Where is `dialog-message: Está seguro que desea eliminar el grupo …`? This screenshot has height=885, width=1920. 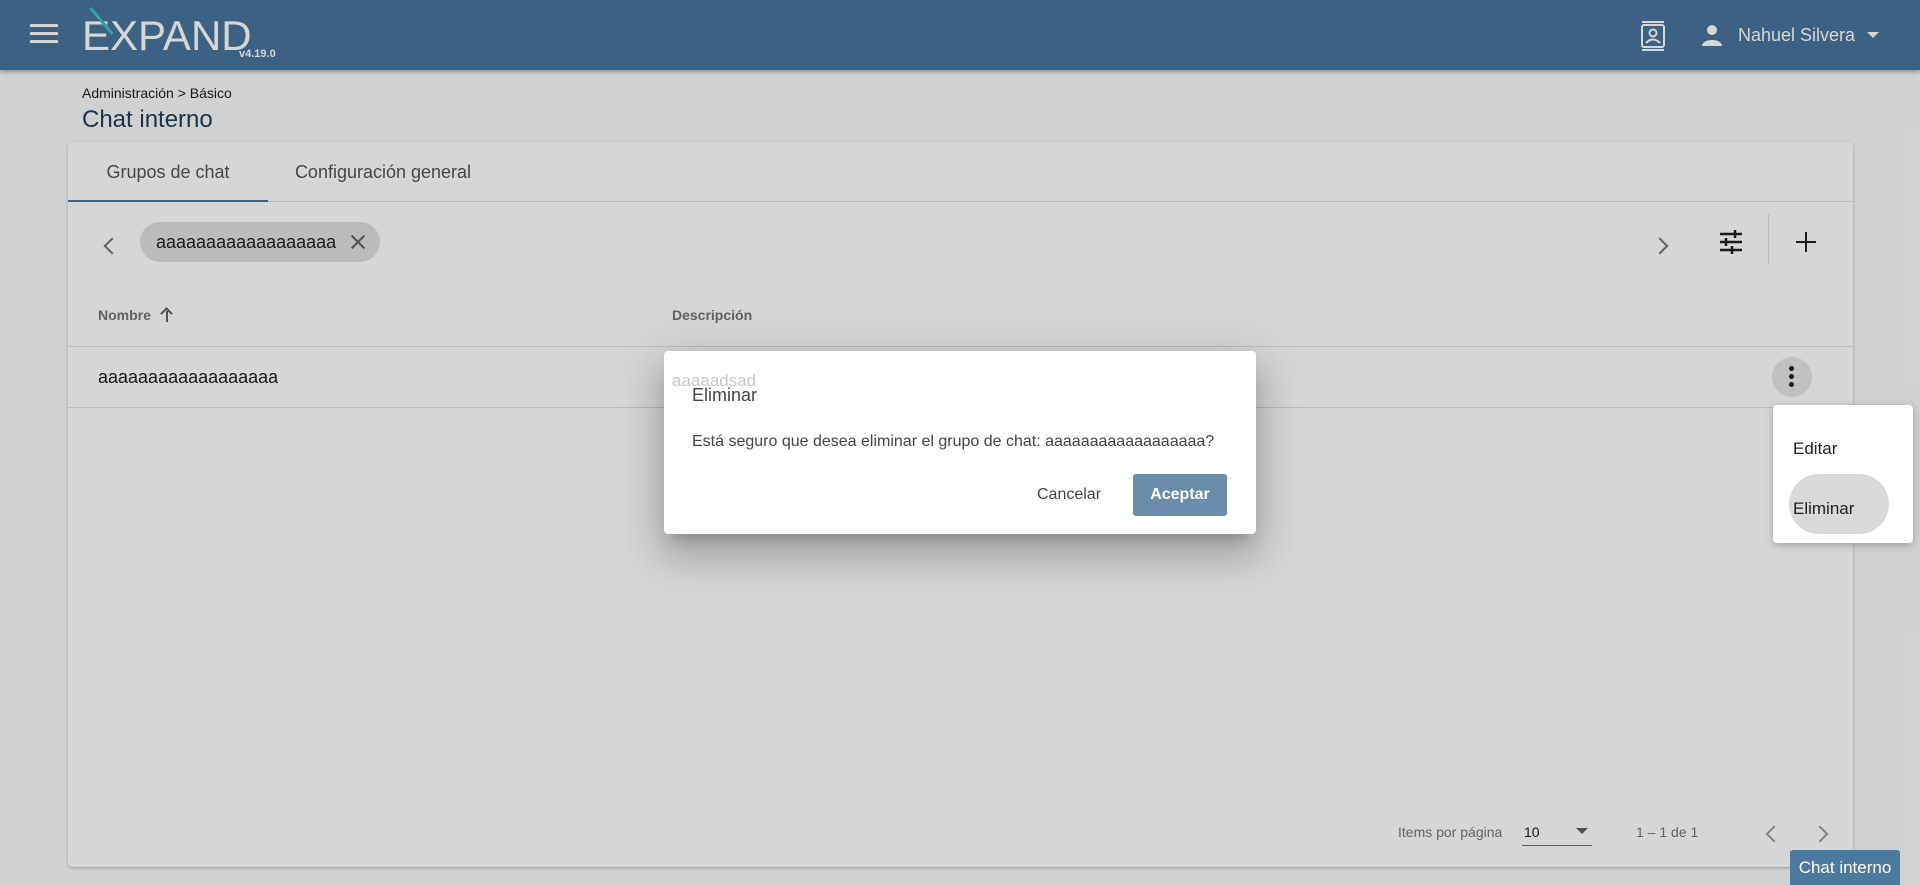
dialog-message: Está seguro que desea eliminar el grupo … is located at coordinates (953, 441).